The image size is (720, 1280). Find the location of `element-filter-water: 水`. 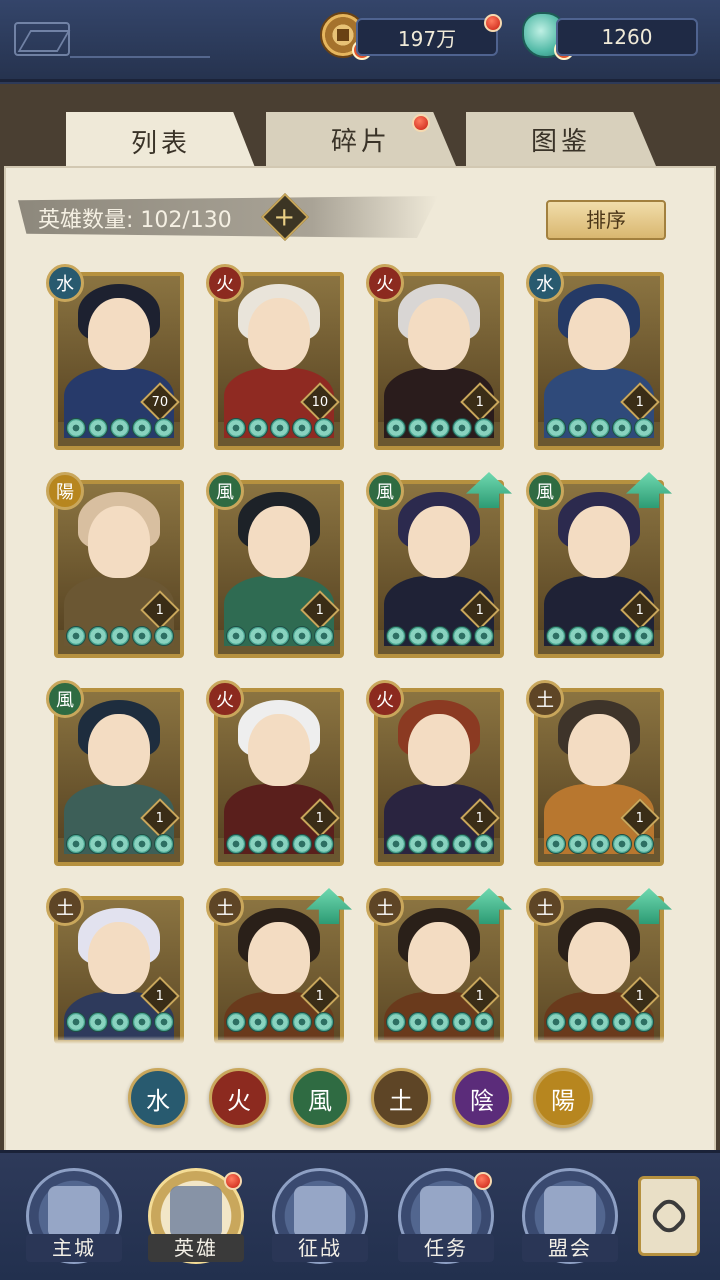

element-filter-water: 水 is located at coordinates (158, 1098).